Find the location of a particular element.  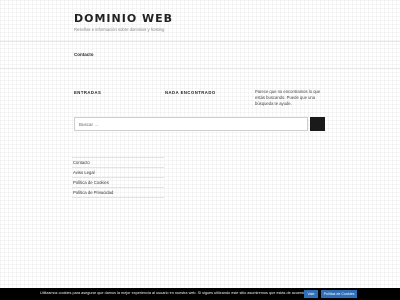

cookie-accept-button: Vale is located at coordinates (311, 294).